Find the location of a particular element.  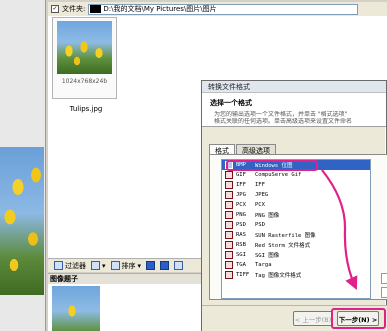

annotation-arrow is located at coordinates (339, 230).